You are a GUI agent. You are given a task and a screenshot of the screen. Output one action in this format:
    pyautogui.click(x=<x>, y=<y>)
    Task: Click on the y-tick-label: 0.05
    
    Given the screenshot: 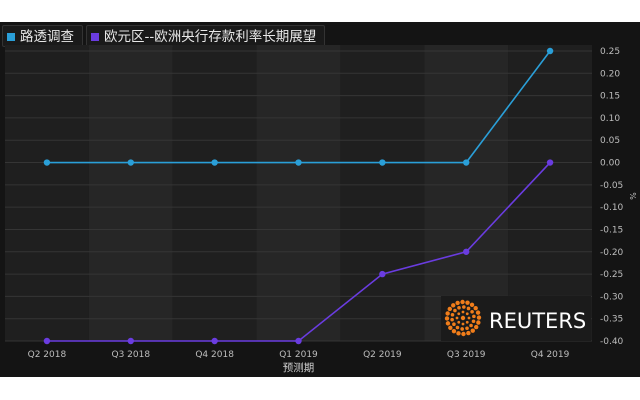 What is the action you would take?
    pyautogui.click(x=610, y=141)
    